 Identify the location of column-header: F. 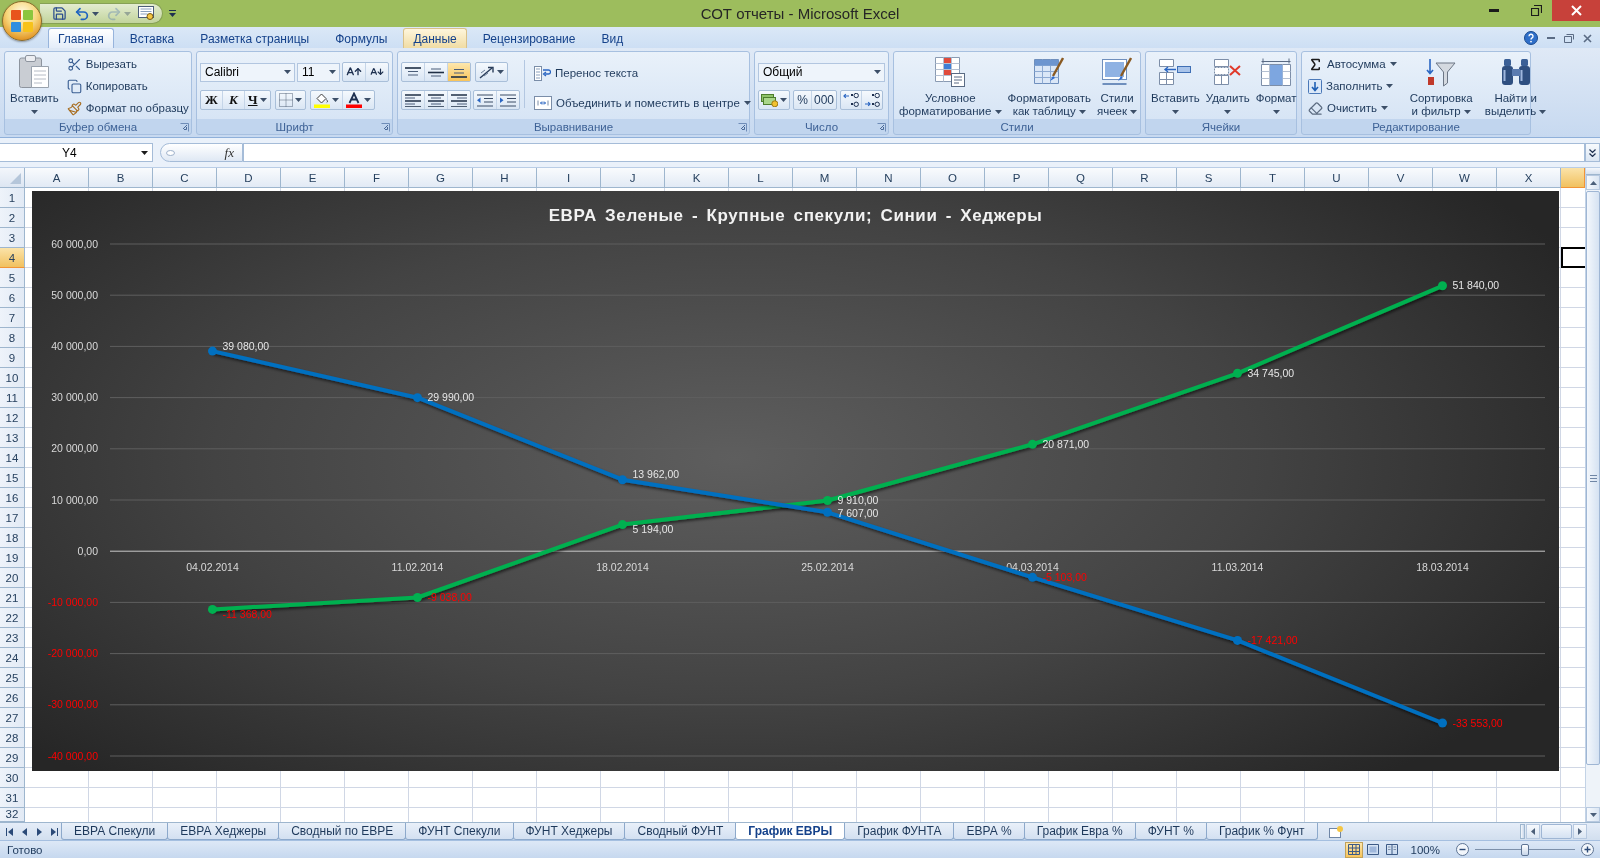
(377, 178).